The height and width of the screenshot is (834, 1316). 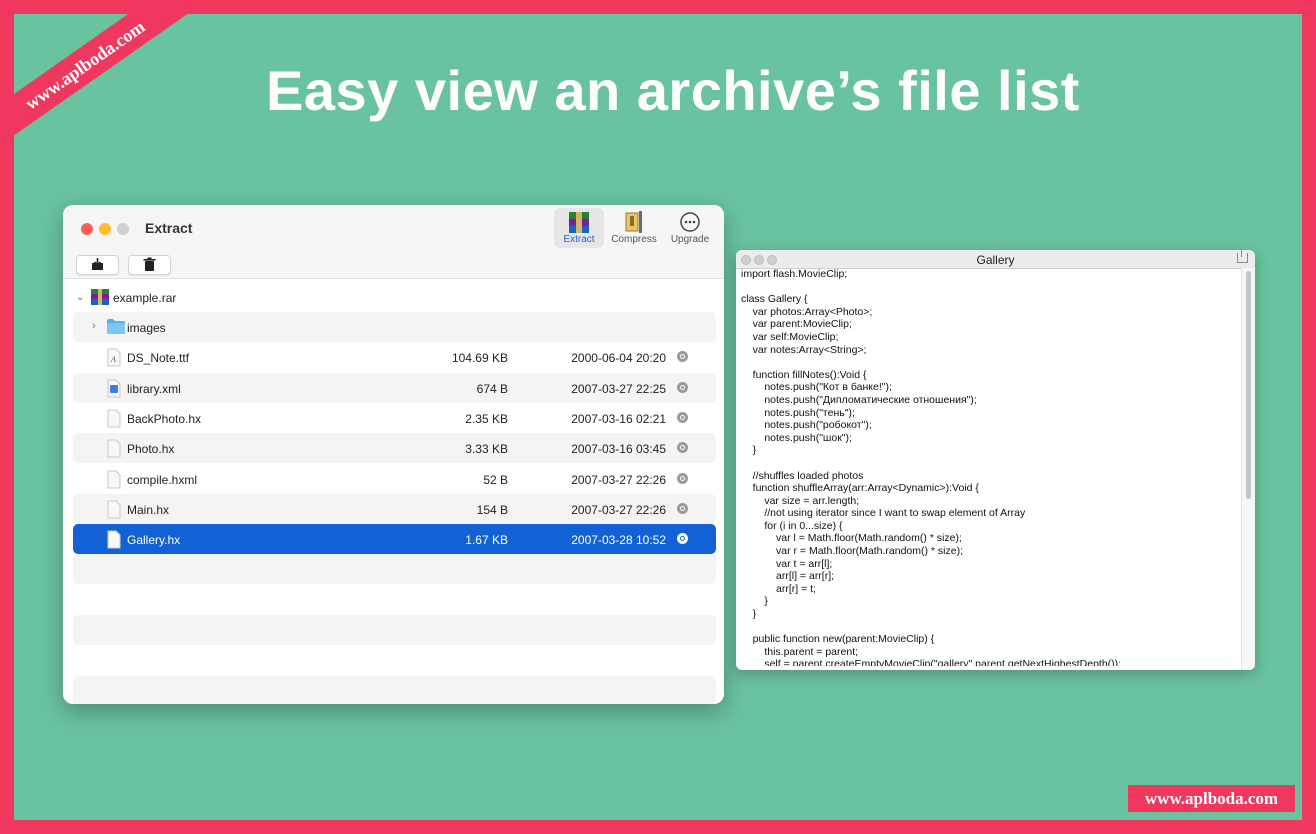 I want to click on file-size: 104.69 KB, so click(x=479, y=358).